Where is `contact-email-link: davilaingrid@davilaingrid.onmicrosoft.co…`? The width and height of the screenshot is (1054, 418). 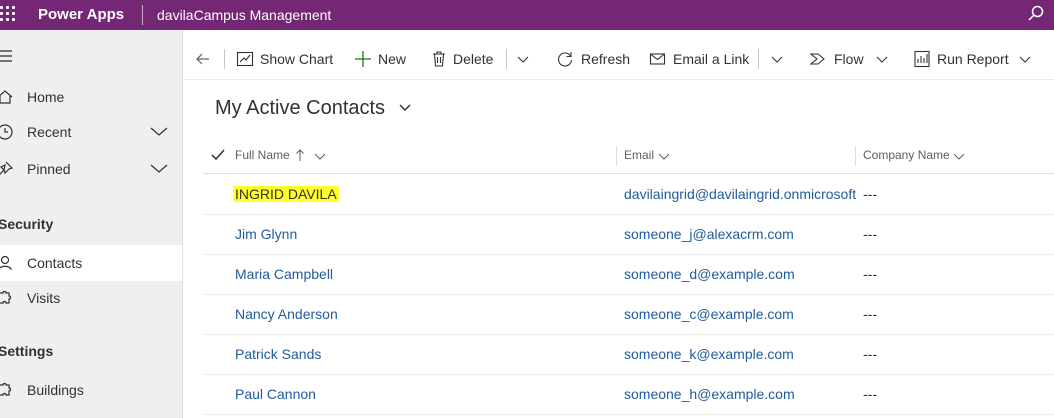
contact-email-link: davilaingrid@davilaingrid.onmicrosoft.co… is located at coordinates (740, 194).